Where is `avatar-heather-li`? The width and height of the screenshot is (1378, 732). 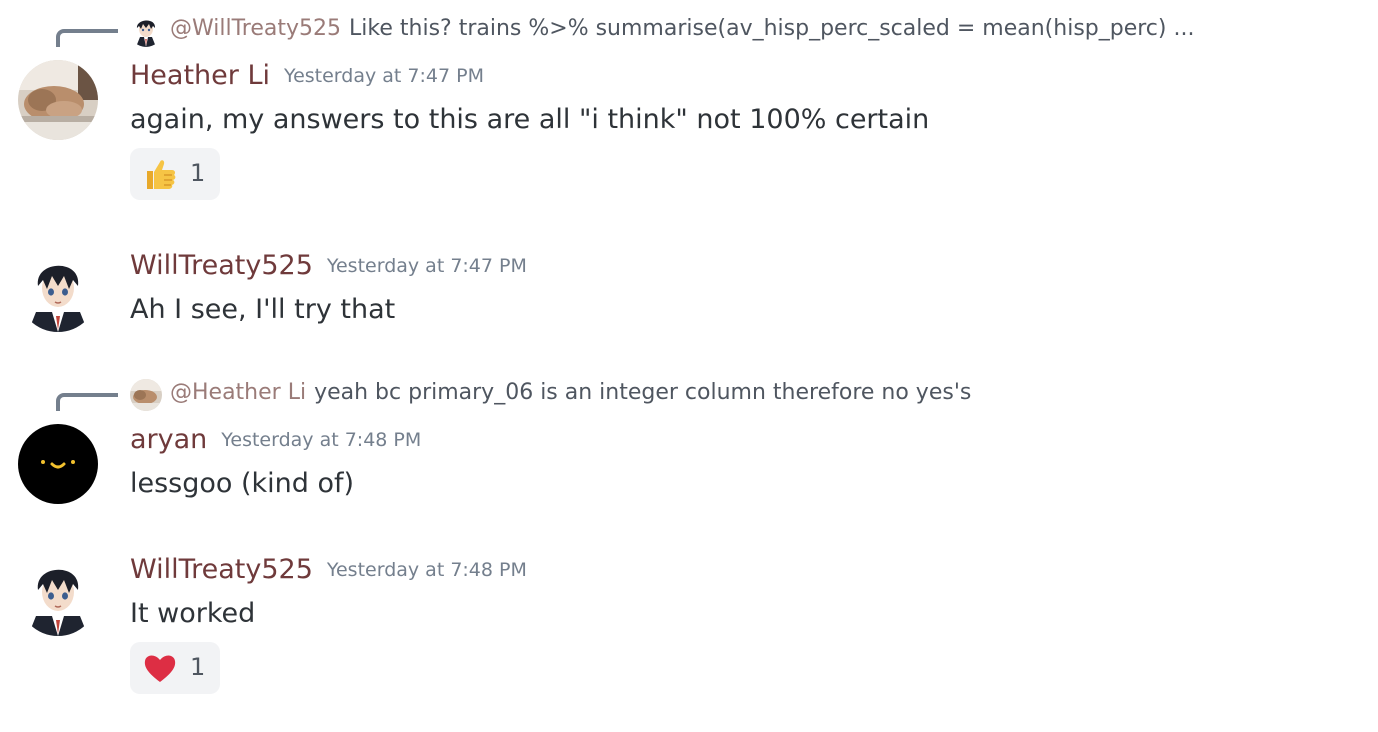
avatar-heather-li is located at coordinates (58, 100).